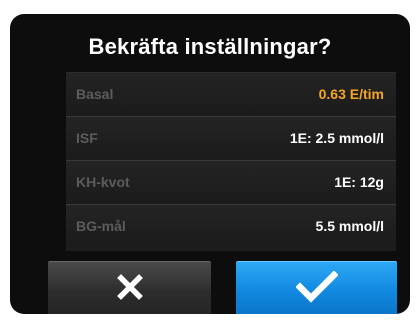  Describe the element at coordinates (210, 46) in the screenshot. I see `dialog-title: Bekräfta inställningar?` at that location.